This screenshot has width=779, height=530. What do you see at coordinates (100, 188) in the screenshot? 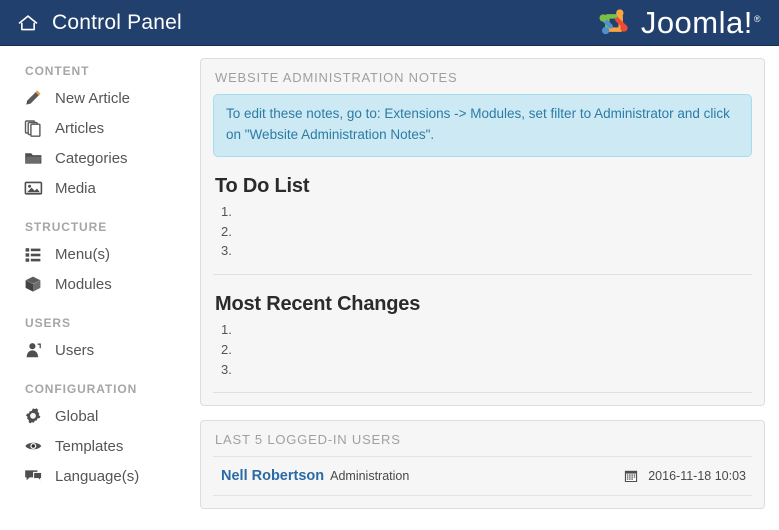
I see `sidebar-item-media: Media` at bounding box center [100, 188].